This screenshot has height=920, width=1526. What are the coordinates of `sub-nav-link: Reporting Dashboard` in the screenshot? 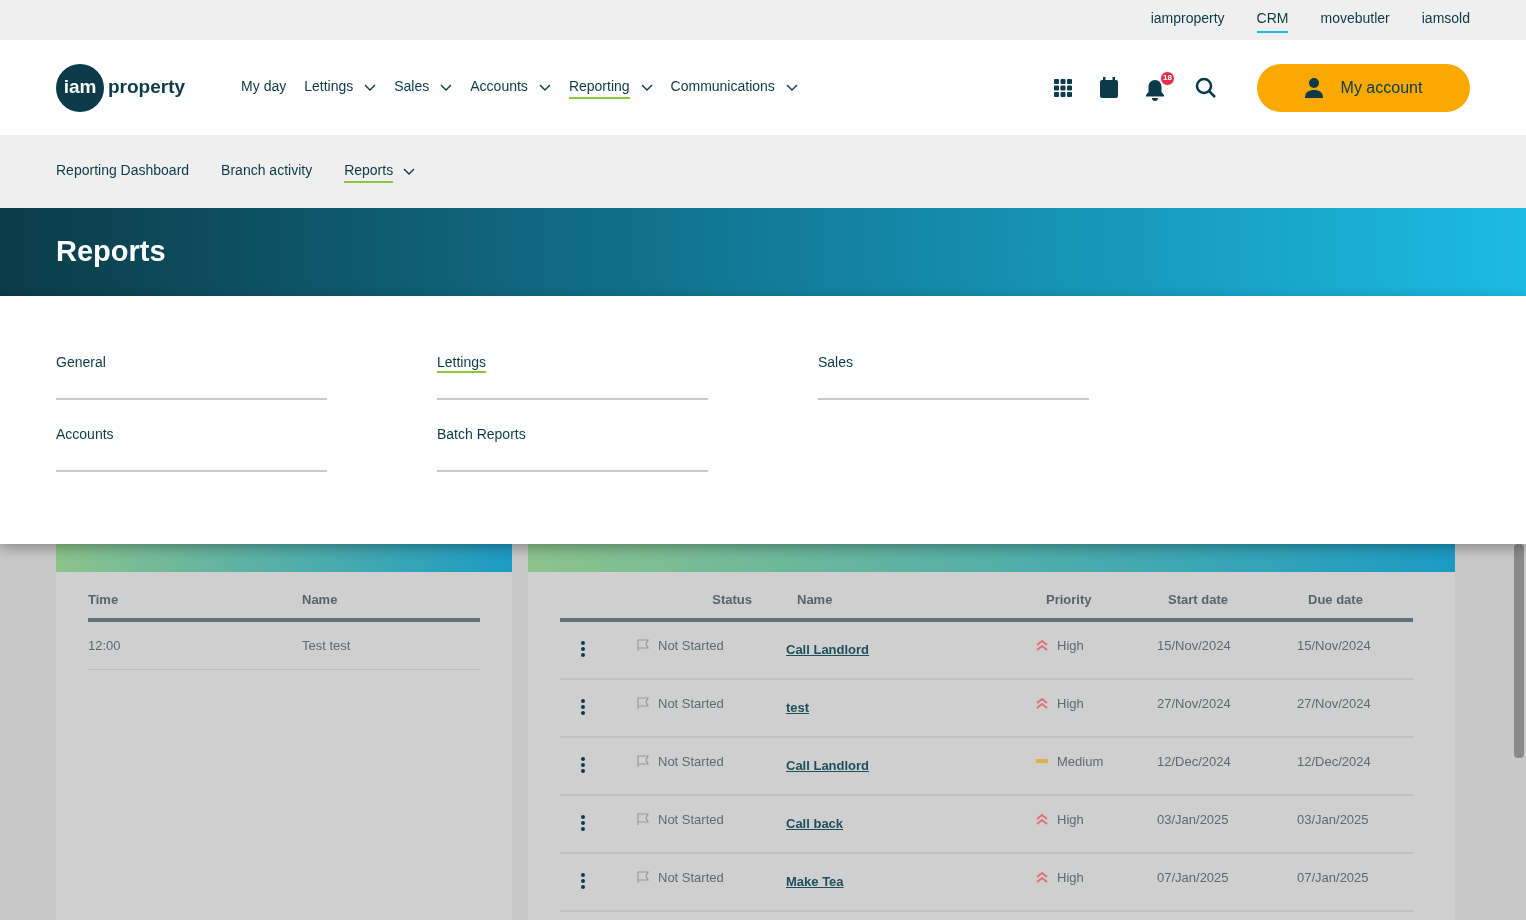 It's located at (123, 171).